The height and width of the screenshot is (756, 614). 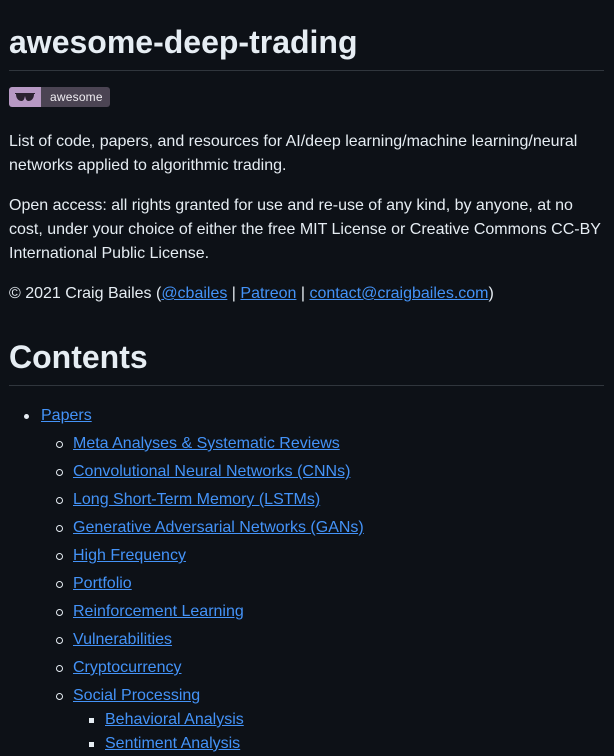 What do you see at coordinates (85, 293) in the screenshot?
I see `credit-prefix: © 2021 Craig Bailes (` at bounding box center [85, 293].